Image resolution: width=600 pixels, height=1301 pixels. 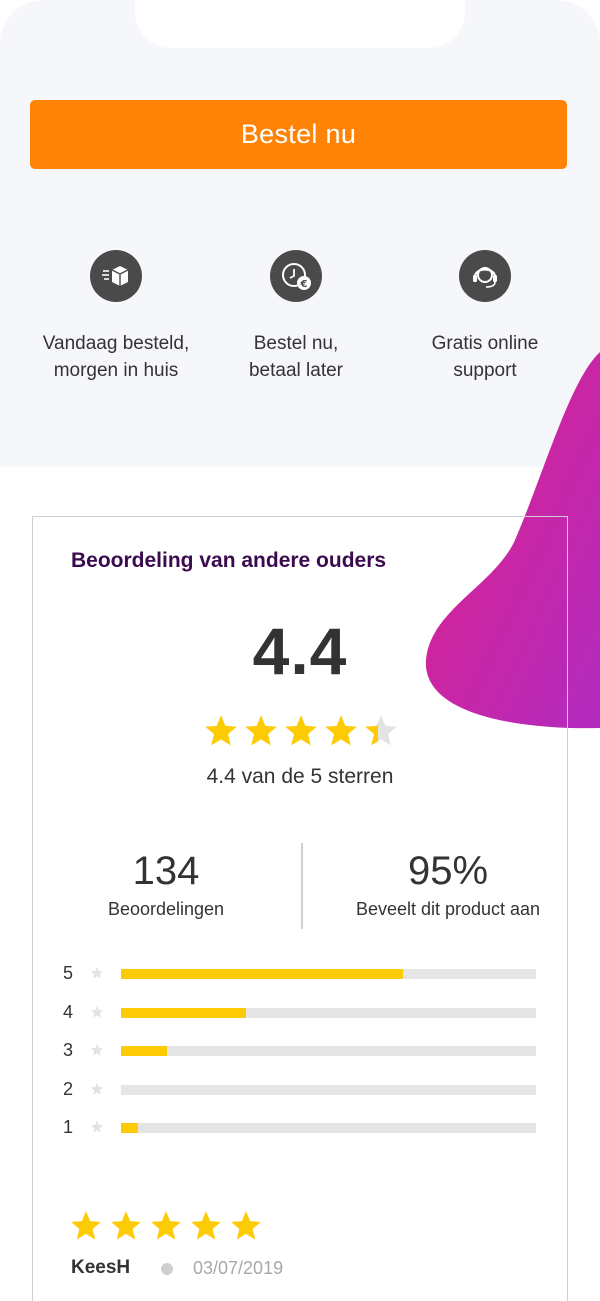 What do you see at coordinates (485, 357) in the screenshot?
I see `usp-label: Gratis online support` at bounding box center [485, 357].